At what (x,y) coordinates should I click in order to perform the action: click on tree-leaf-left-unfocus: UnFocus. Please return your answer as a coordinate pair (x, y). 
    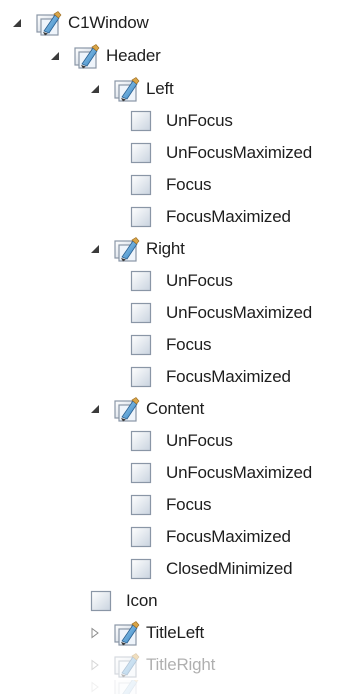
    Looking at the image, I should click on (181, 121).